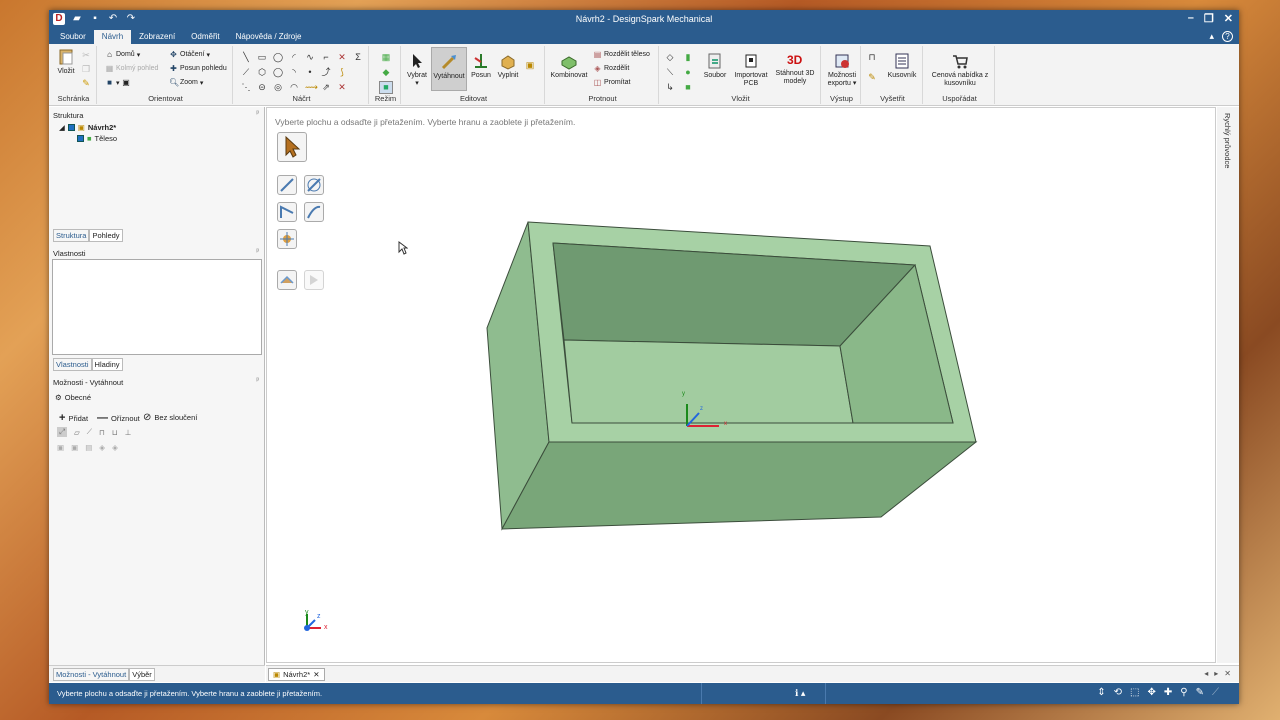 The width and height of the screenshot is (1280, 720). I want to click on perpendicular-view-button: ▦ Kolmý pohled, so click(132, 68).